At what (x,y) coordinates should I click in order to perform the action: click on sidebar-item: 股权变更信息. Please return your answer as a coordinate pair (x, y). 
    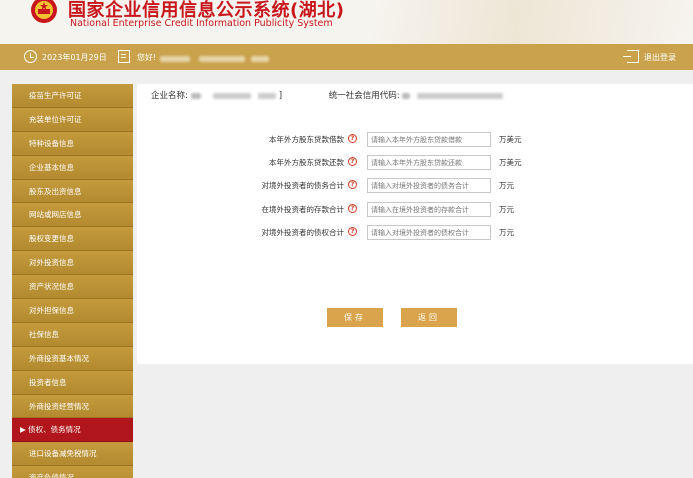
    Looking at the image, I should click on (72, 239).